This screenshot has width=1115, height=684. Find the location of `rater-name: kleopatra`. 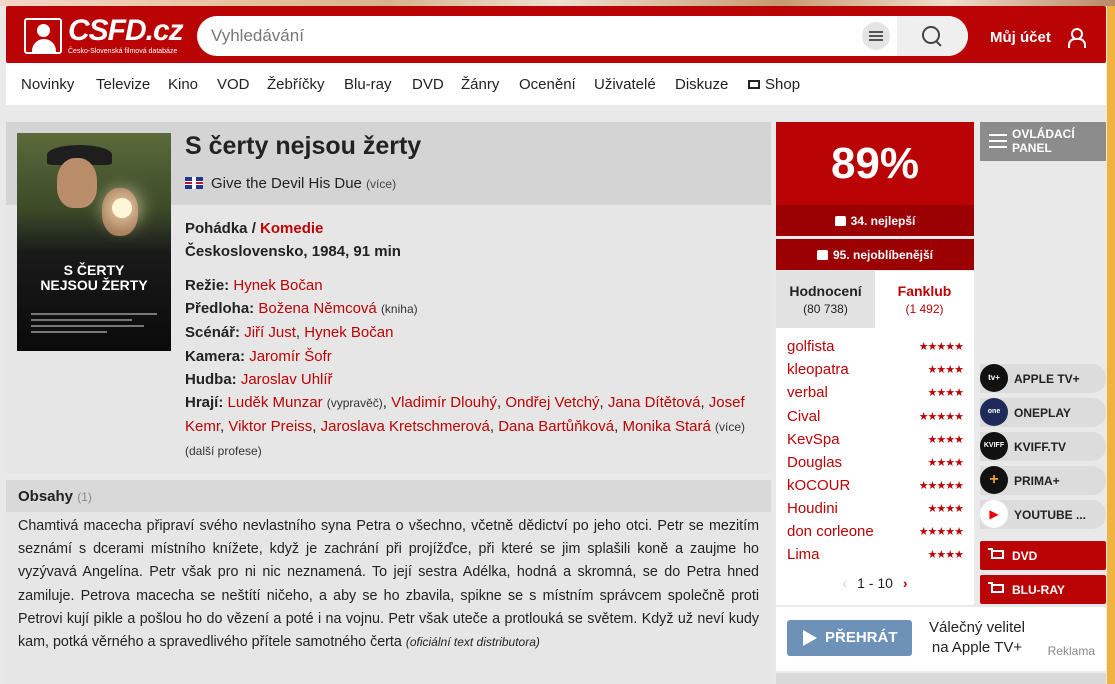

rater-name: kleopatra is located at coordinates (818, 369).